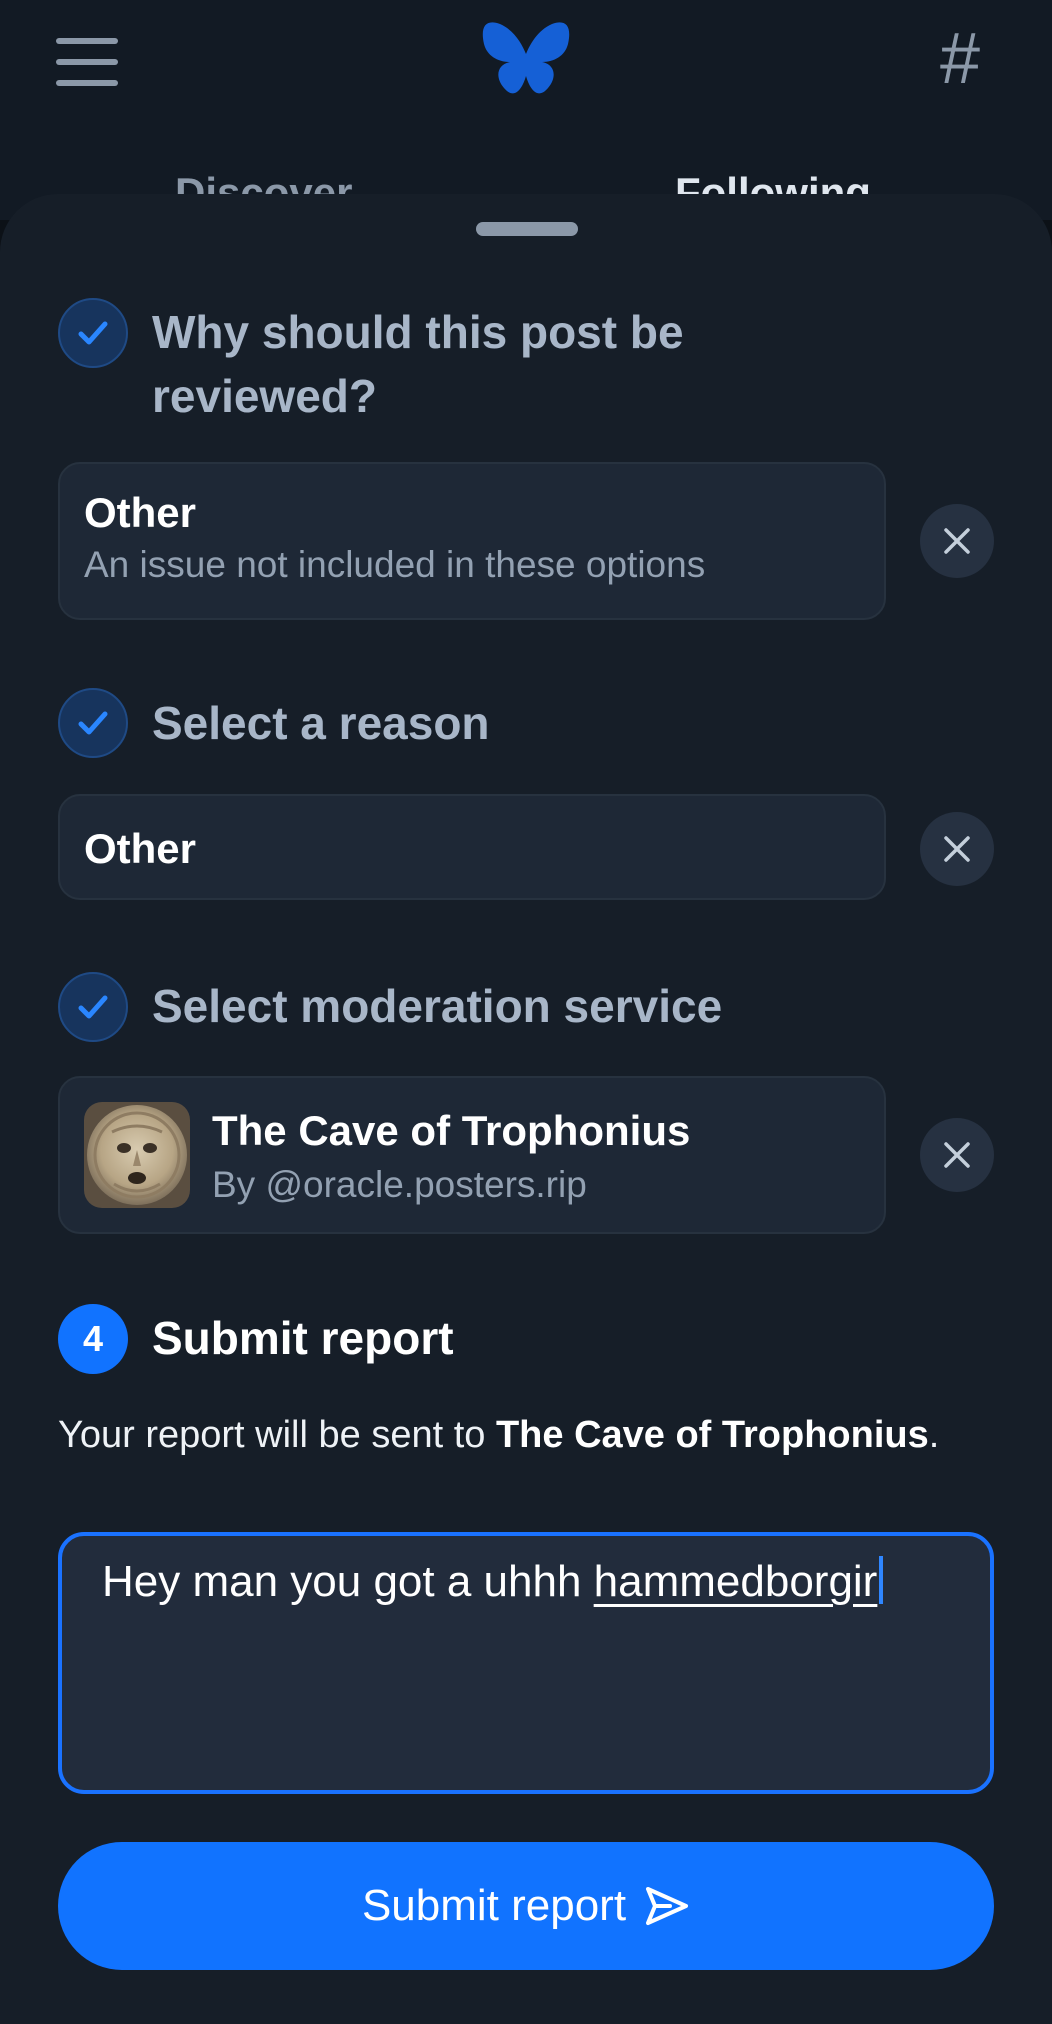 The width and height of the screenshot is (1052, 2024). I want to click on reason-category-title: Other, so click(140, 512).